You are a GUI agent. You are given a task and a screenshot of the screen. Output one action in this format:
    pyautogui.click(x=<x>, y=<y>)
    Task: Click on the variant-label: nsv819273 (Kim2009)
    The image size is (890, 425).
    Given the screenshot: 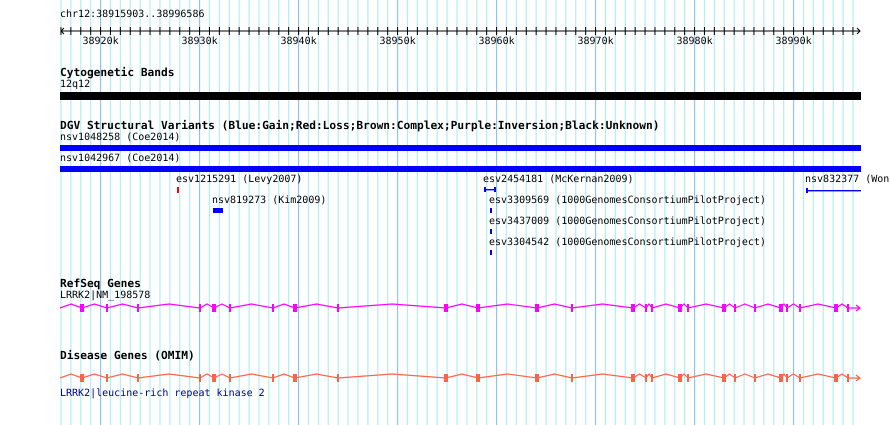 What is the action you would take?
    pyautogui.click(x=269, y=201)
    